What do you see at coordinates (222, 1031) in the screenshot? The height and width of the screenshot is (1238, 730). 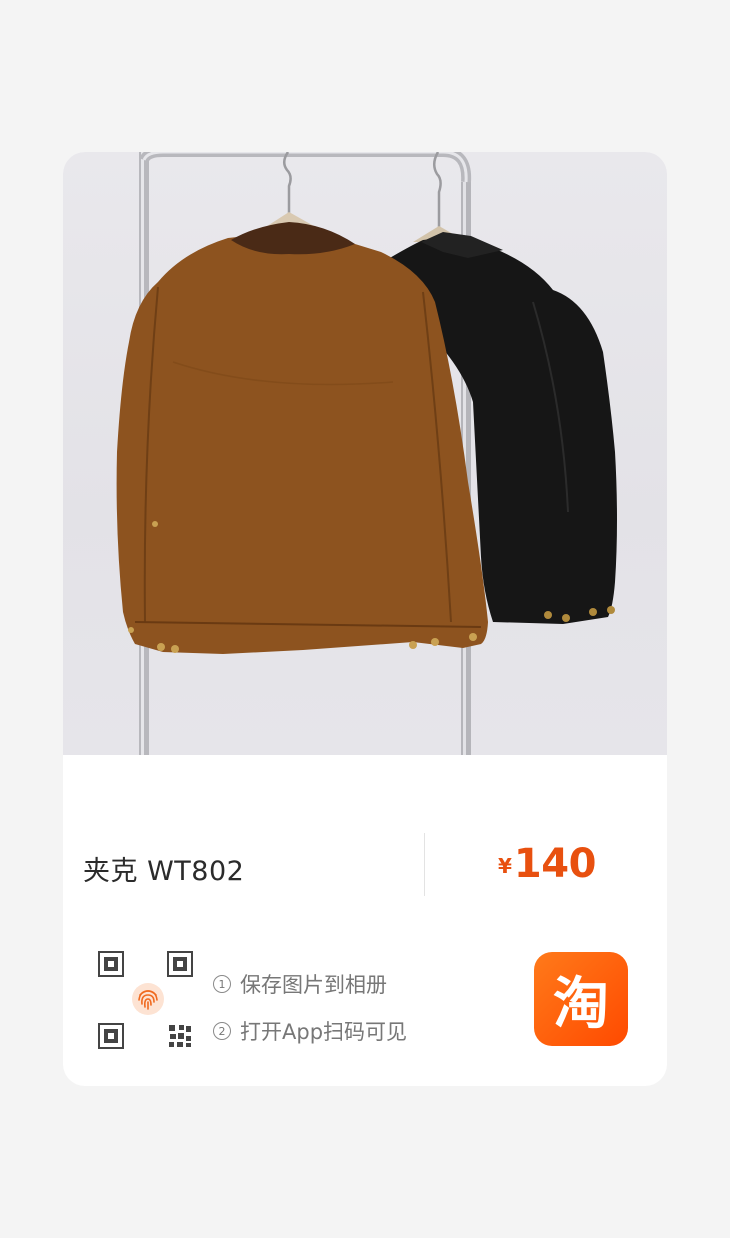 I see `step-number-badge: 2` at bounding box center [222, 1031].